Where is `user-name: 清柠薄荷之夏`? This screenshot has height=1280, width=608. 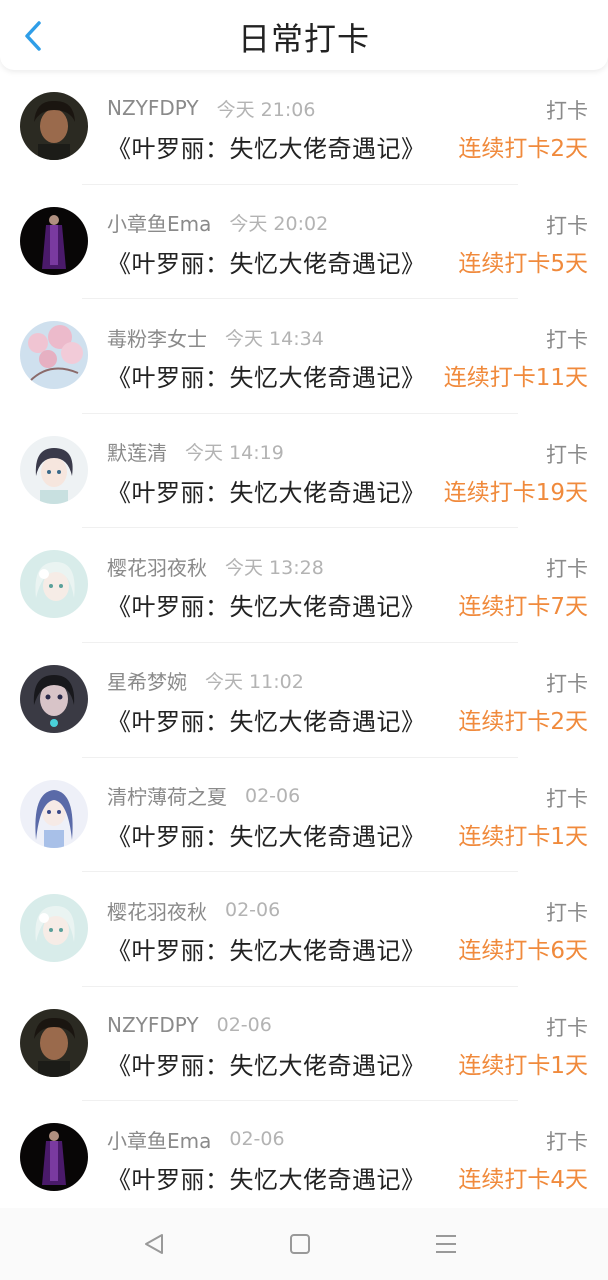
user-name: 清柠薄荷之夏 is located at coordinates (167, 795).